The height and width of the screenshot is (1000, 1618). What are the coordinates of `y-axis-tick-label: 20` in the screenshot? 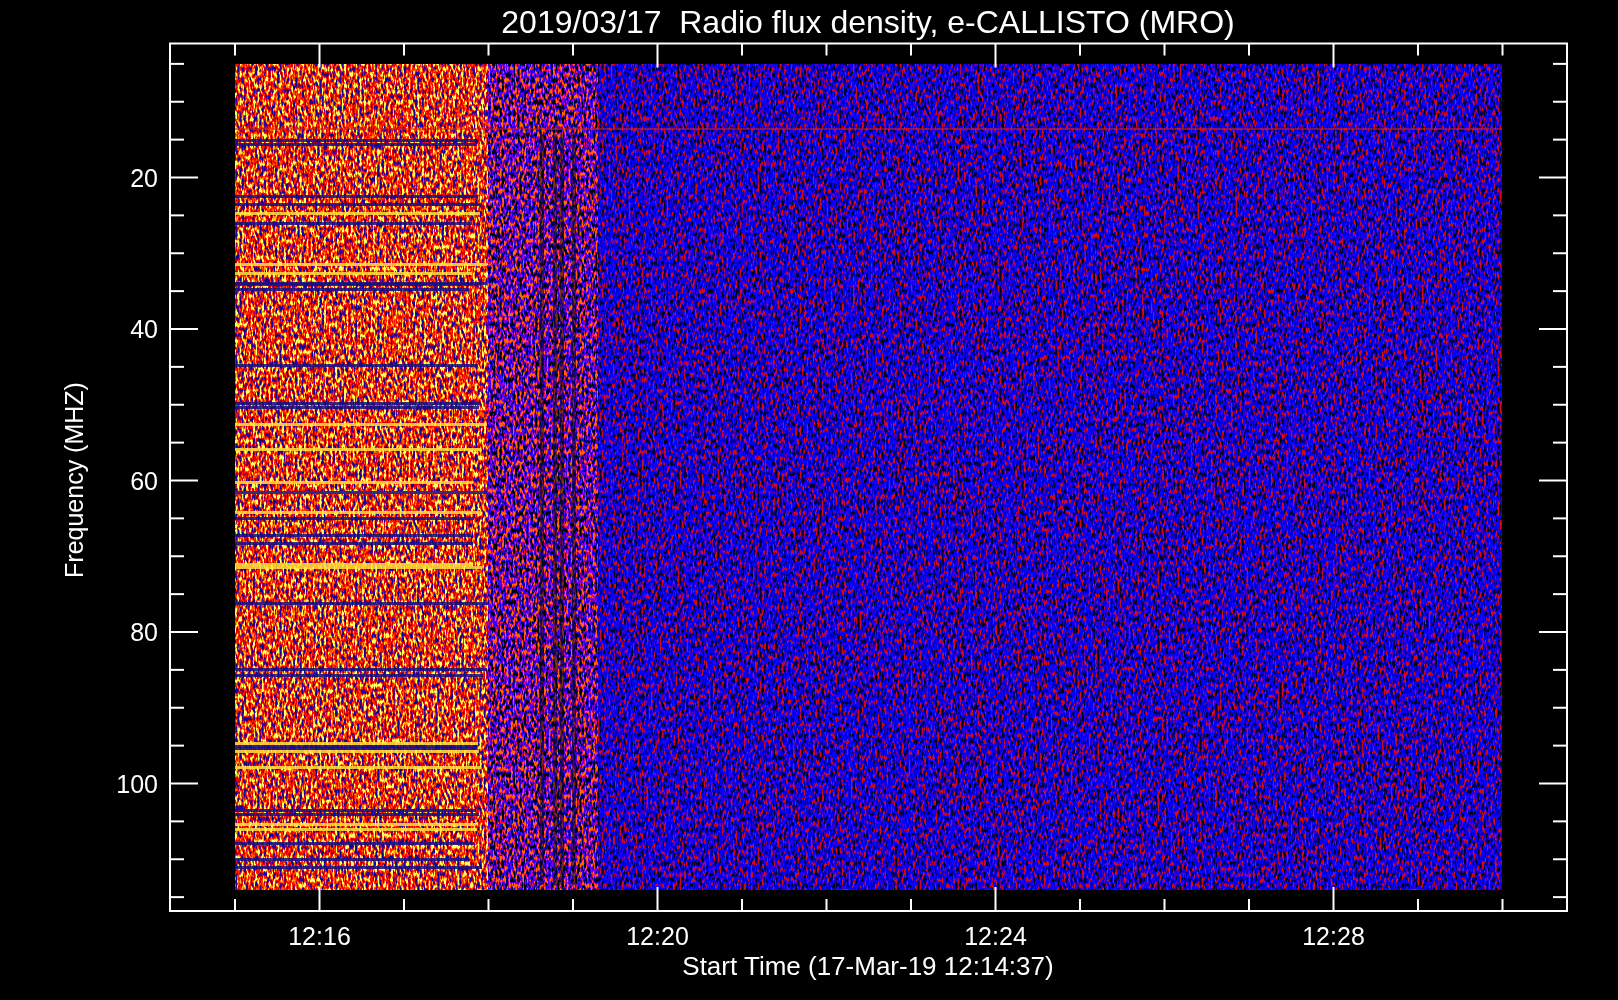 It's located at (144, 177).